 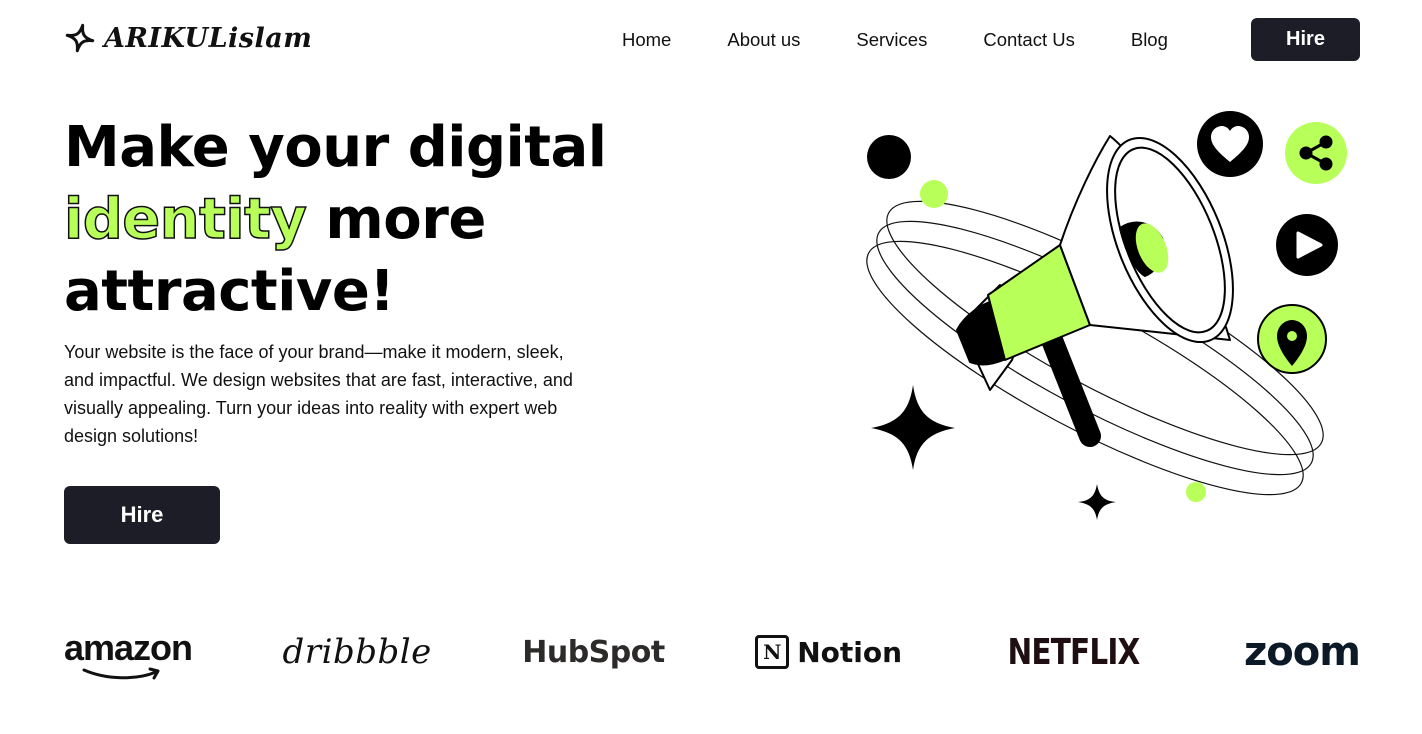 I want to click on brand-netflix-text: NETFLIX, so click(x=1073, y=652).